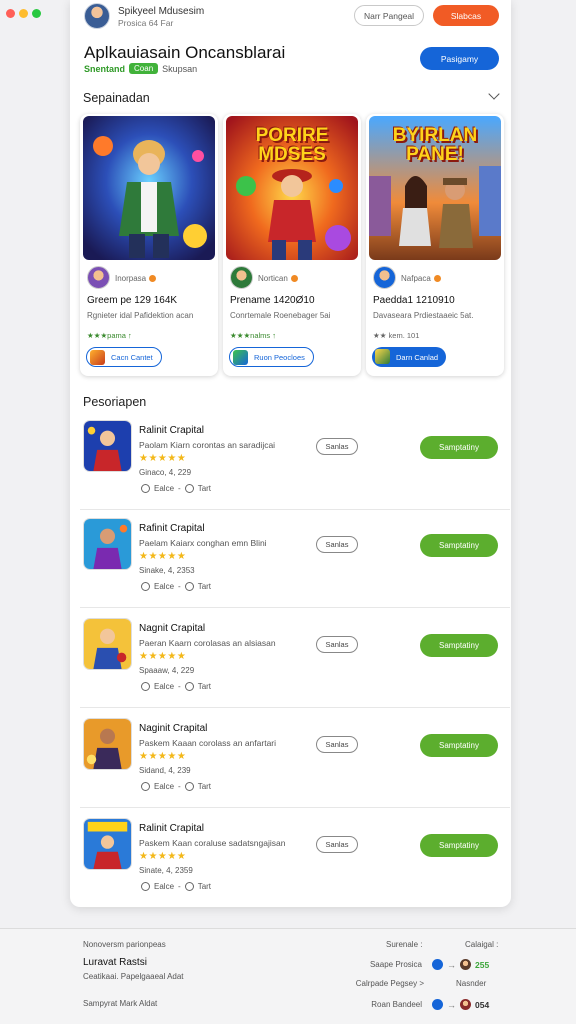 This screenshot has width=576, height=1024. Describe the element at coordinates (421, 278) in the screenshot. I see `developer-name: Nafpaca` at that location.